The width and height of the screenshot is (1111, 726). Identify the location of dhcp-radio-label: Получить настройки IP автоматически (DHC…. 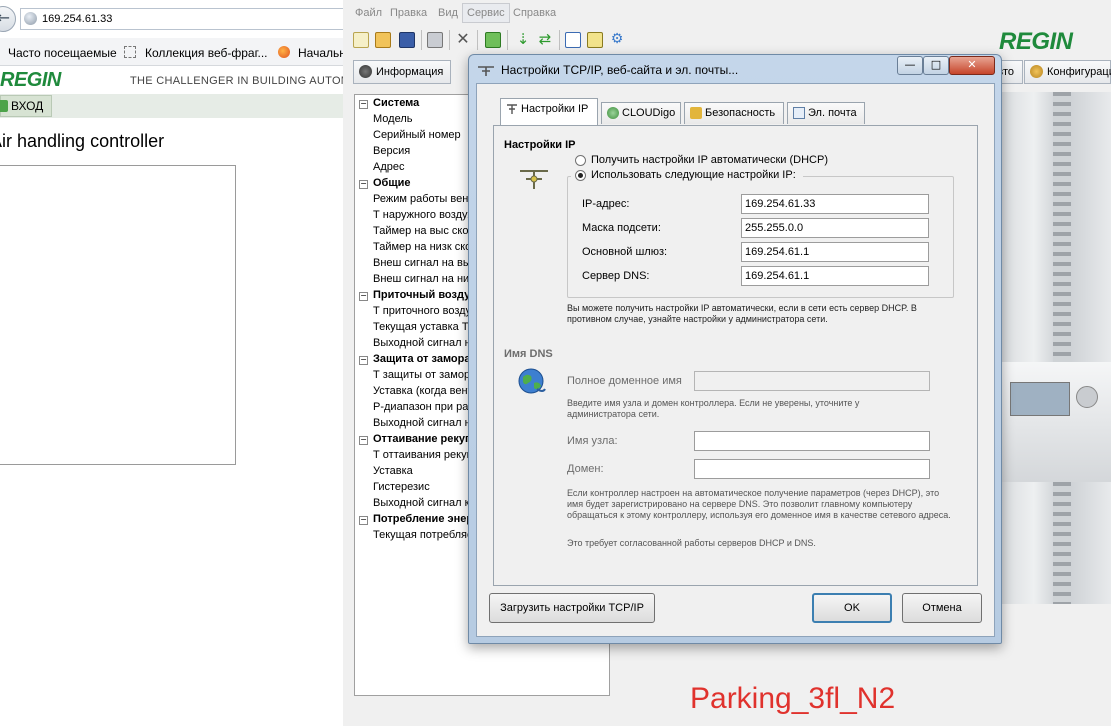
(709, 160).